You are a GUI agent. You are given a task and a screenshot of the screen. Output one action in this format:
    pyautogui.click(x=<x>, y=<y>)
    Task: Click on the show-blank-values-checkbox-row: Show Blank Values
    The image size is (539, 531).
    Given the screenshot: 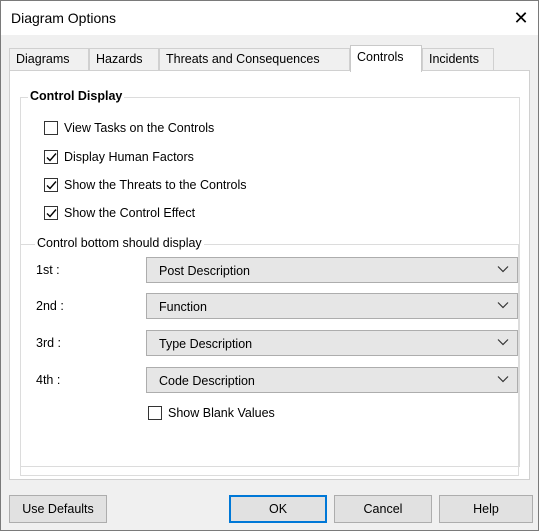 What is the action you would take?
    pyautogui.click(x=211, y=413)
    